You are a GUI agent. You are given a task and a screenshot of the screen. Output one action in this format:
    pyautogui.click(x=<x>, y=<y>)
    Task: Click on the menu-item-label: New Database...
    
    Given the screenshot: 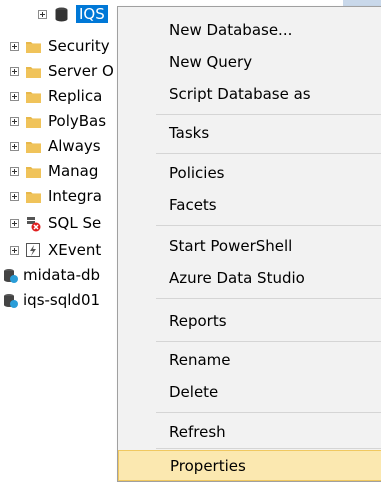 What is the action you would take?
    pyautogui.click(x=231, y=30)
    